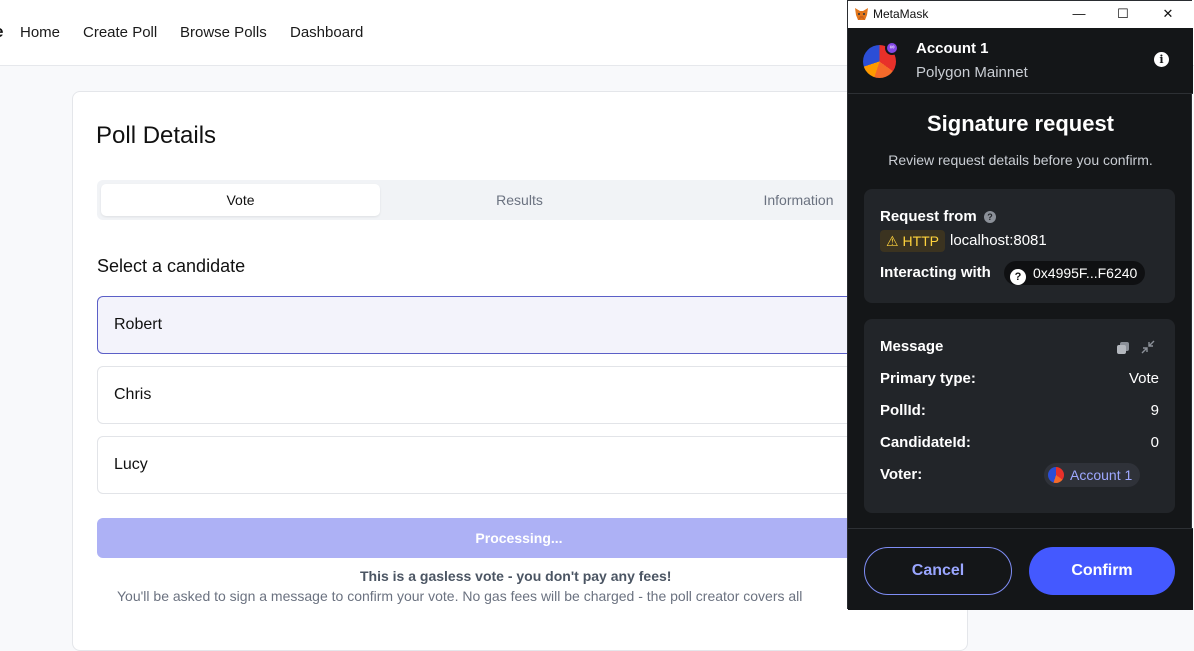 The width and height of the screenshot is (1194, 651). What do you see at coordinates (925, 442) in the screenshot?
I see `candidate-id-label: CandidateId:` at bounding box center [925, 442].